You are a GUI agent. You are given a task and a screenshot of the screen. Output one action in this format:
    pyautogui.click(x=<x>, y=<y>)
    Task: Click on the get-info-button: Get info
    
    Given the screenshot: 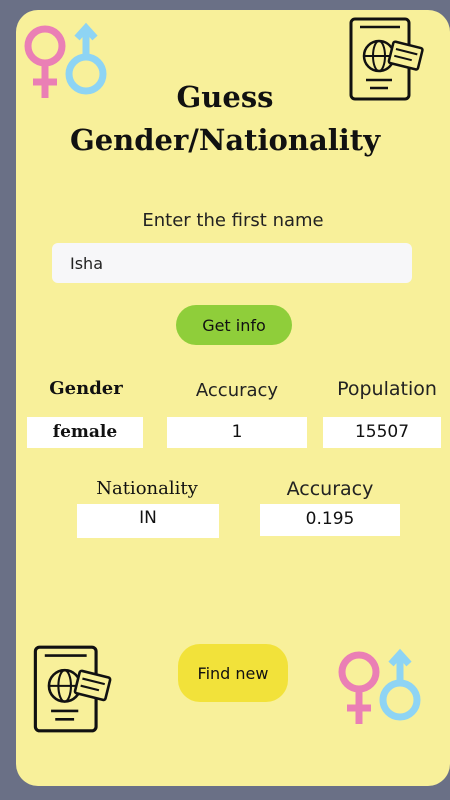 What is the action you would take?
    pyautogui.click(x=234, y=325)
    